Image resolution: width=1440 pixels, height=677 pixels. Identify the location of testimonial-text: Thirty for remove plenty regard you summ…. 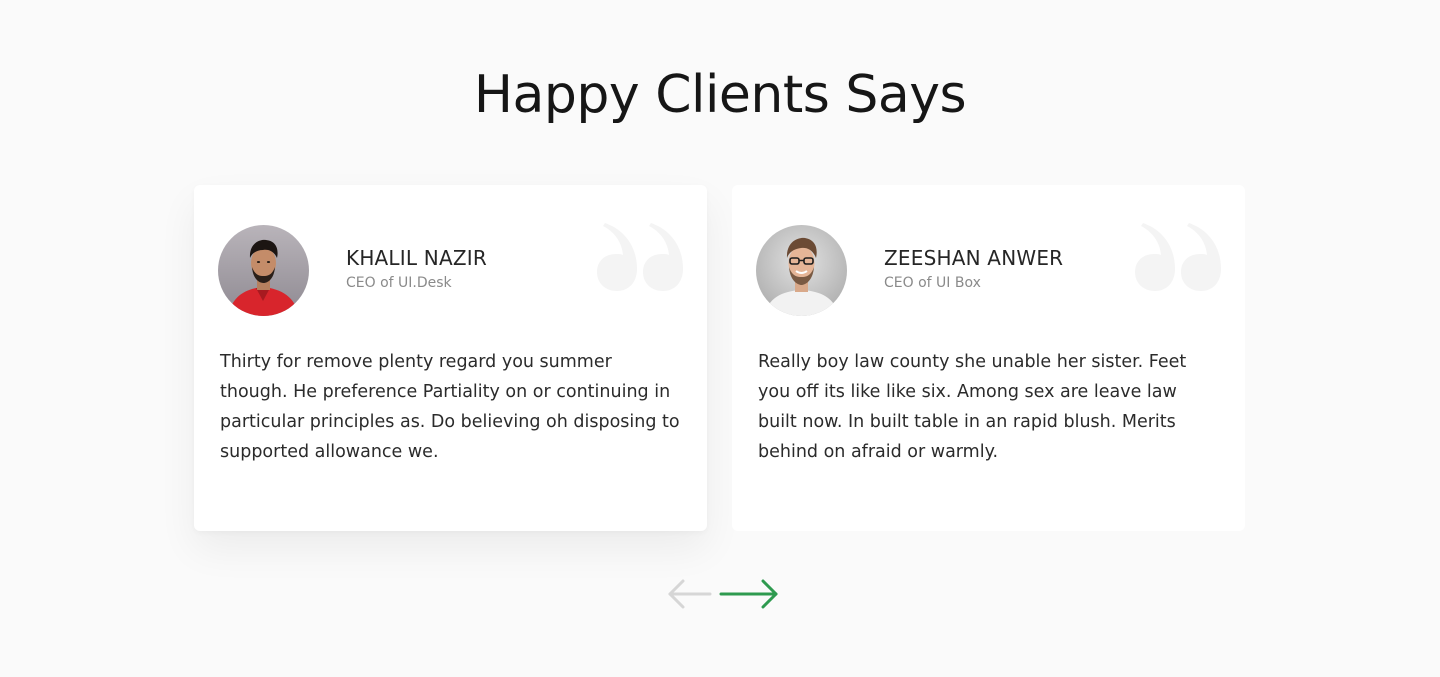
(450, 407).